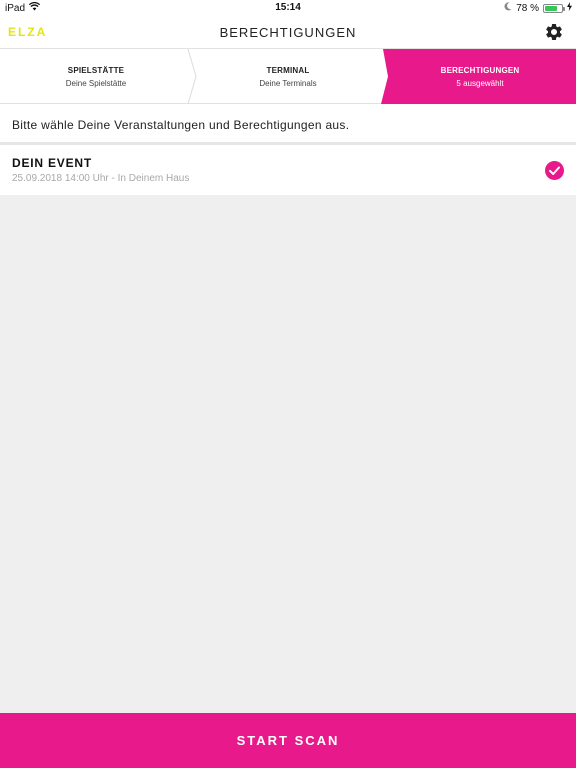 The image size is (576, 768). I want to click on battery-icon, so click(554, 8).